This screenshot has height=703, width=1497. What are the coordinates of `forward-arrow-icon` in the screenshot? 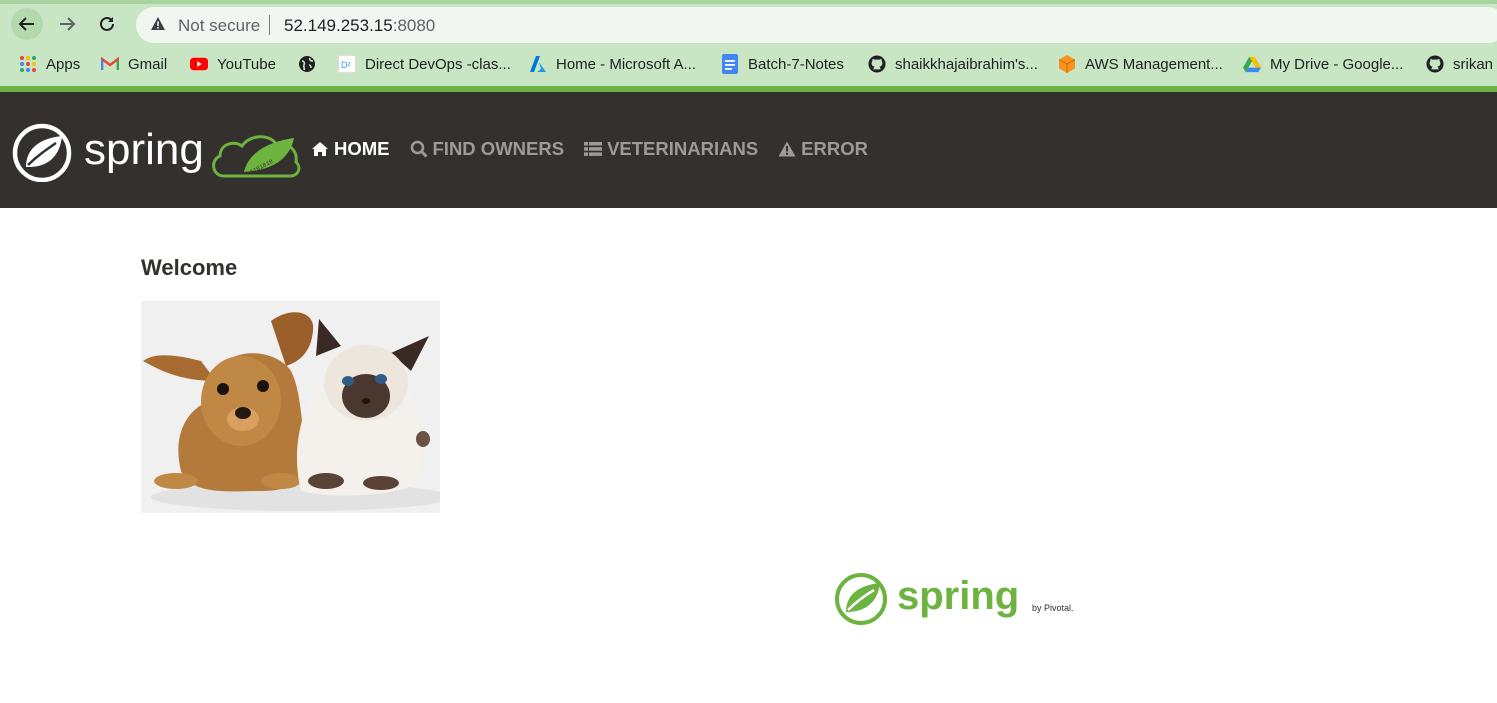 It's located at (68, 24).